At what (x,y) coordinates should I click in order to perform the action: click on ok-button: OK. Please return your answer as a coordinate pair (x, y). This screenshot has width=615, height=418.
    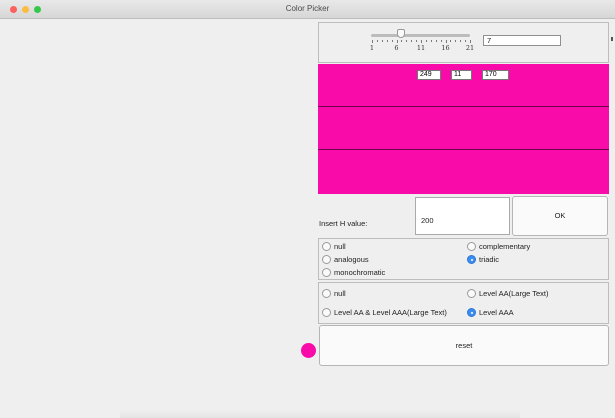
    Looking at the image, I should click on (560, 216).